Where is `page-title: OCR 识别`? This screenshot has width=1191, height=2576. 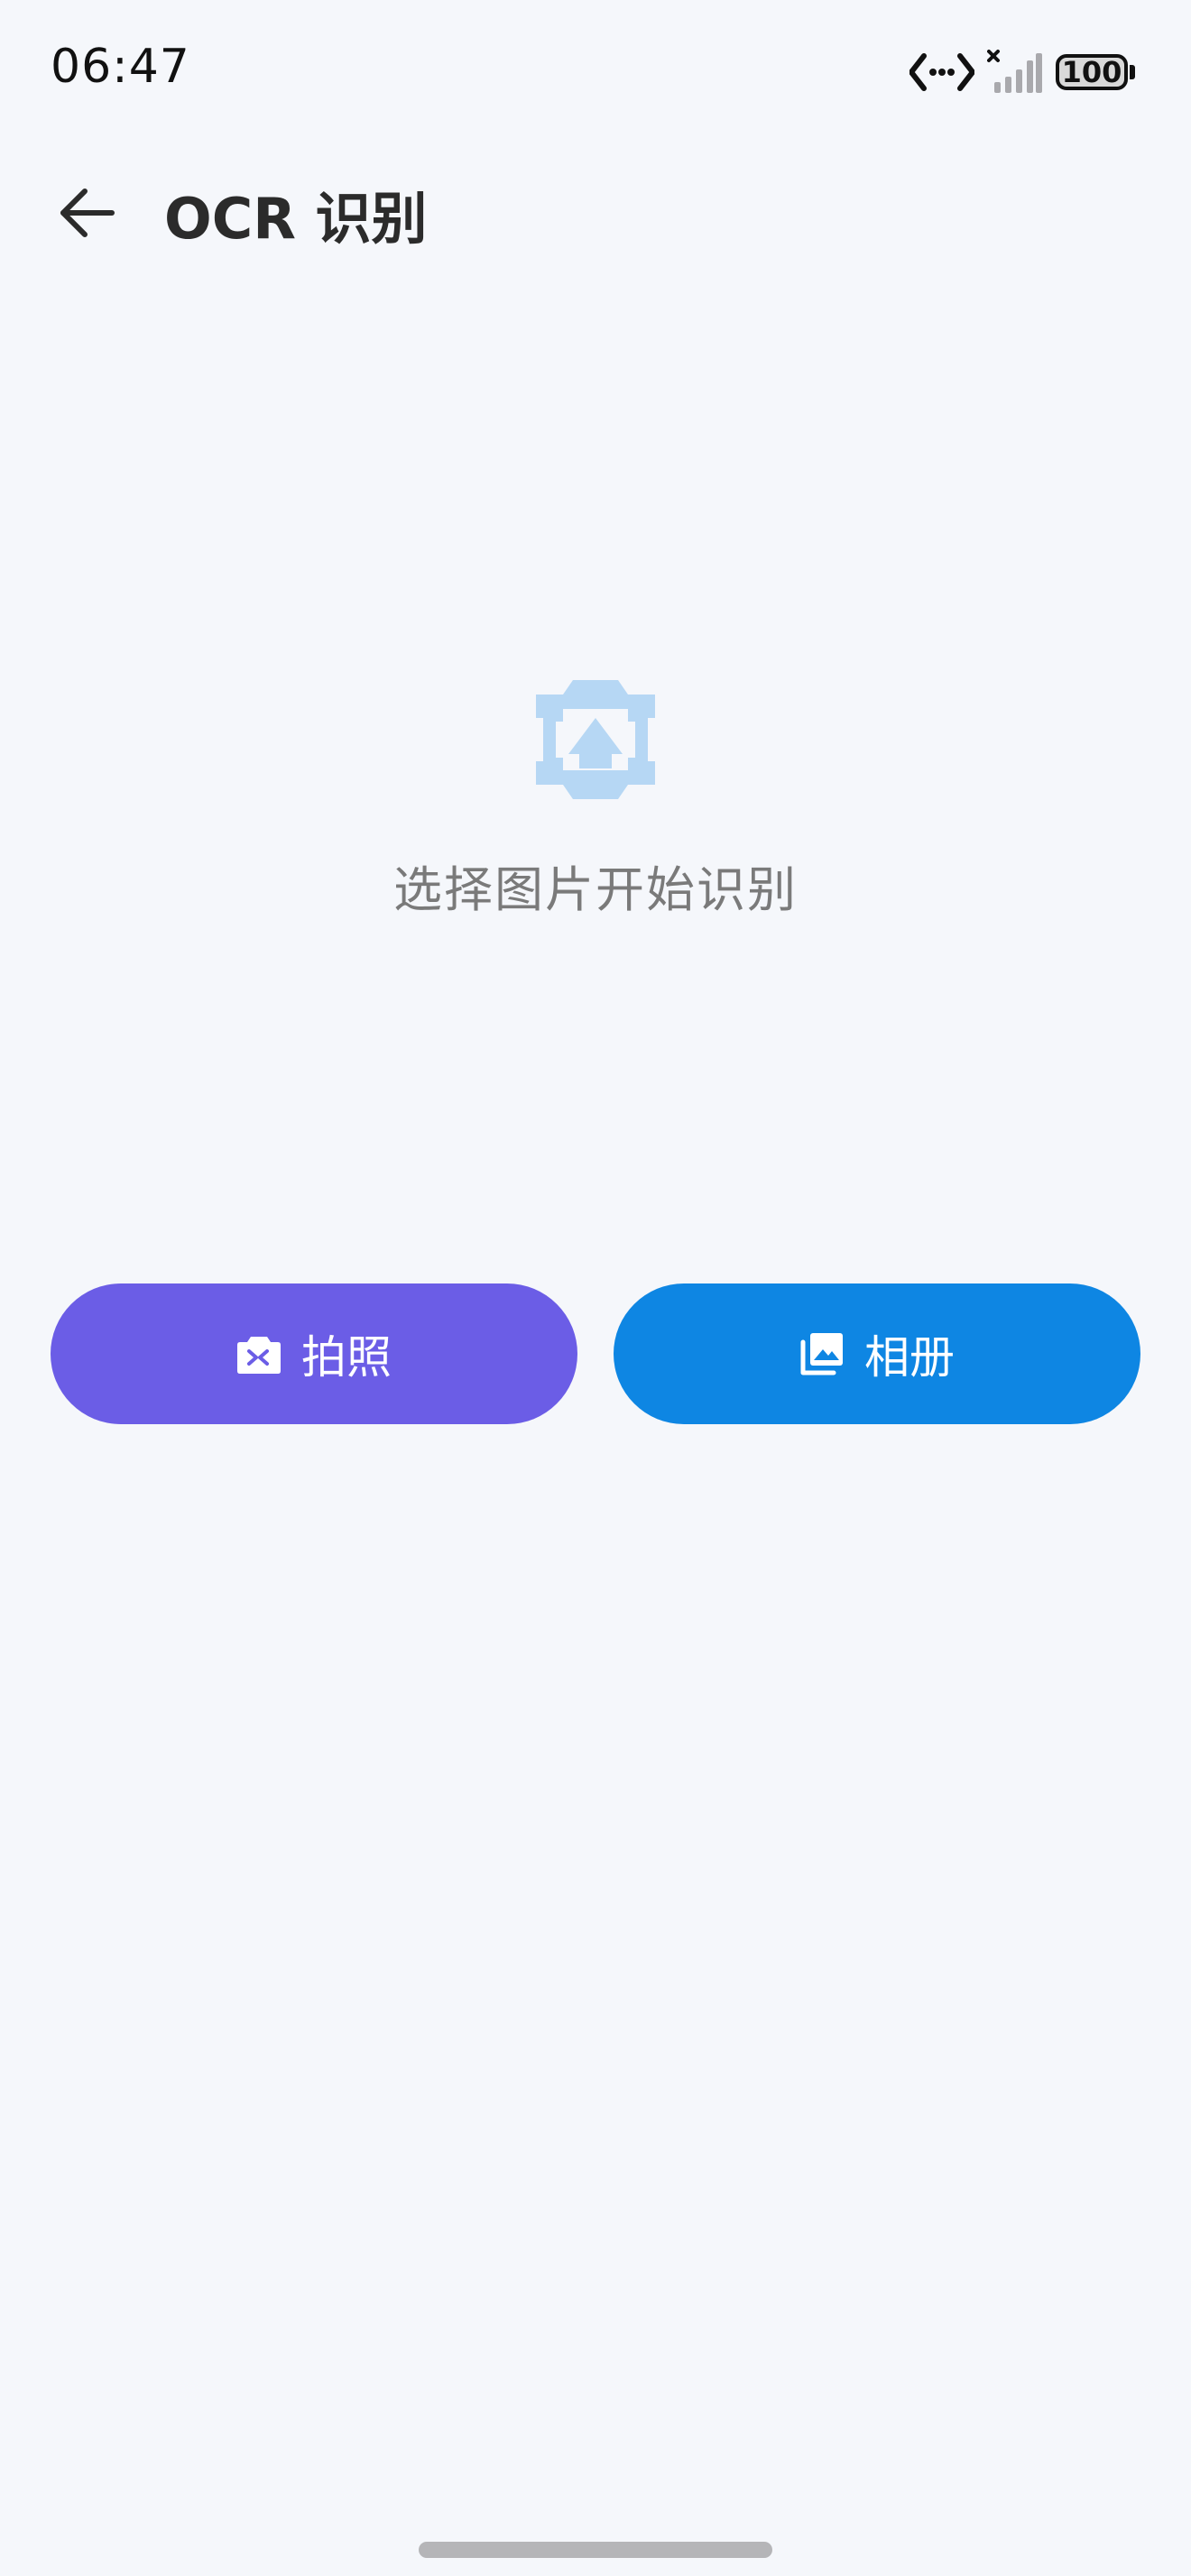 page-title: OCR 识别 is located at coordinates (296, 219).